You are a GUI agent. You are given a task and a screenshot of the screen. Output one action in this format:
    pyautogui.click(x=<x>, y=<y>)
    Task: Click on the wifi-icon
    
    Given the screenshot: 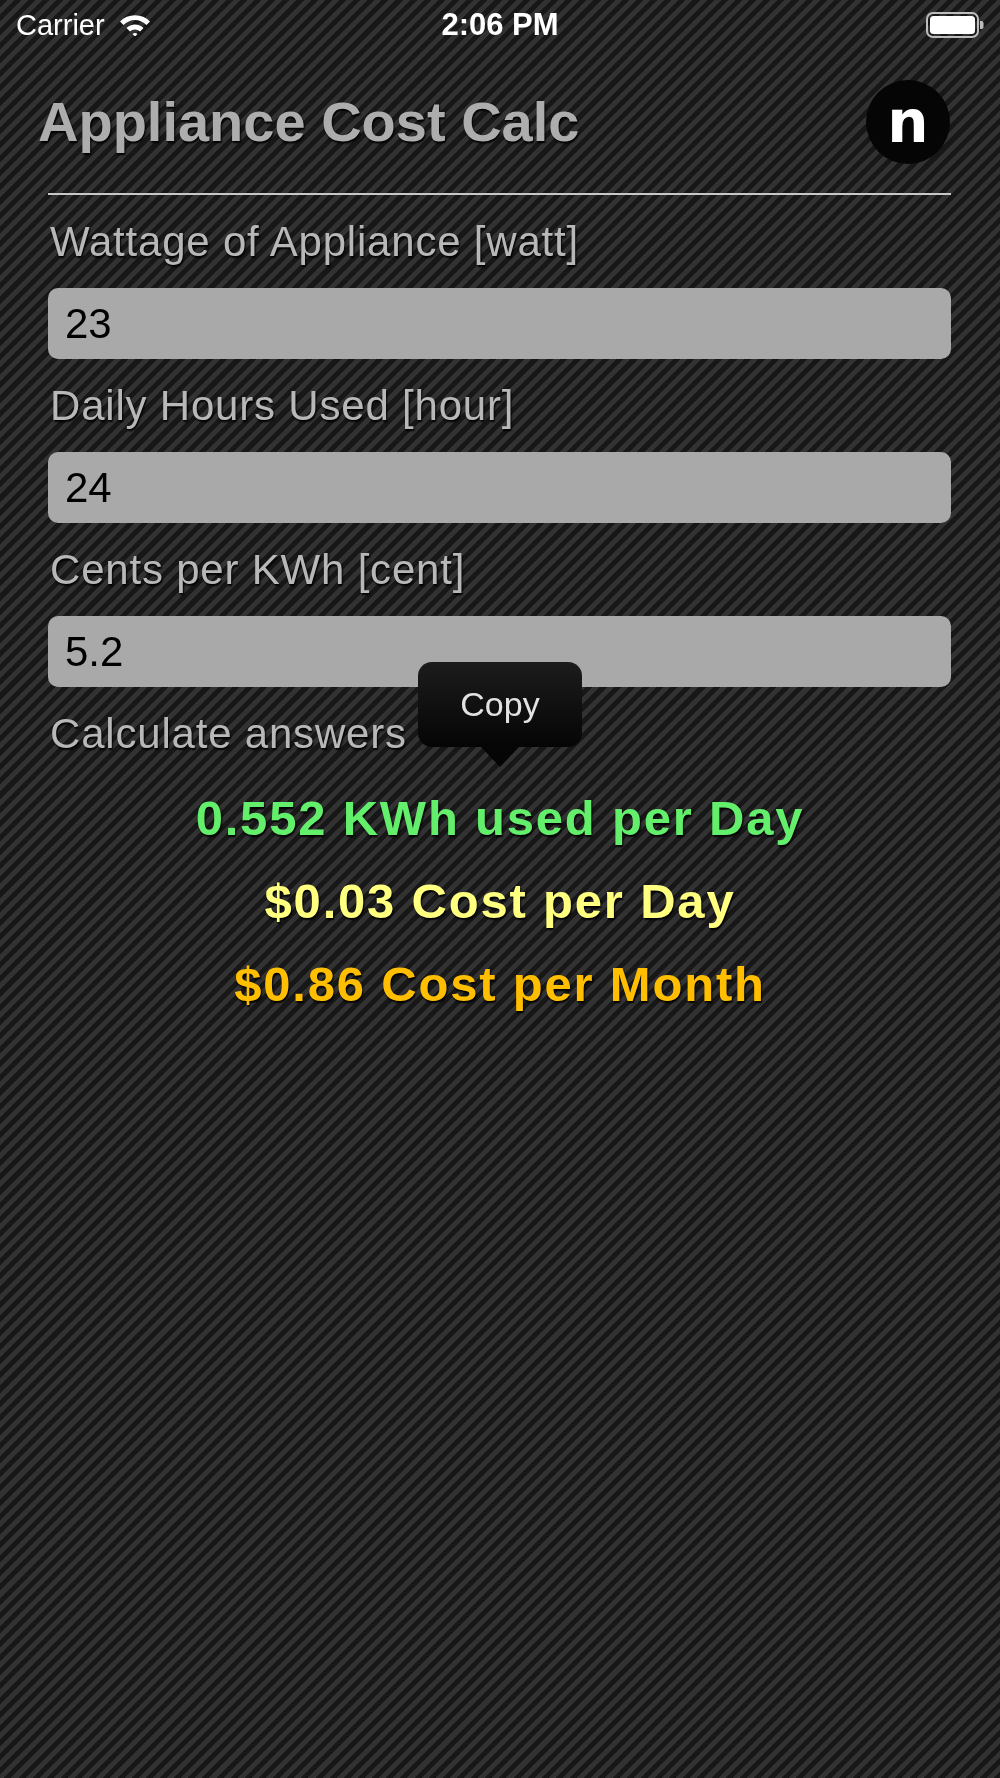 What is the action you would take?
    pyautogui.click(x=134, y=25)
    